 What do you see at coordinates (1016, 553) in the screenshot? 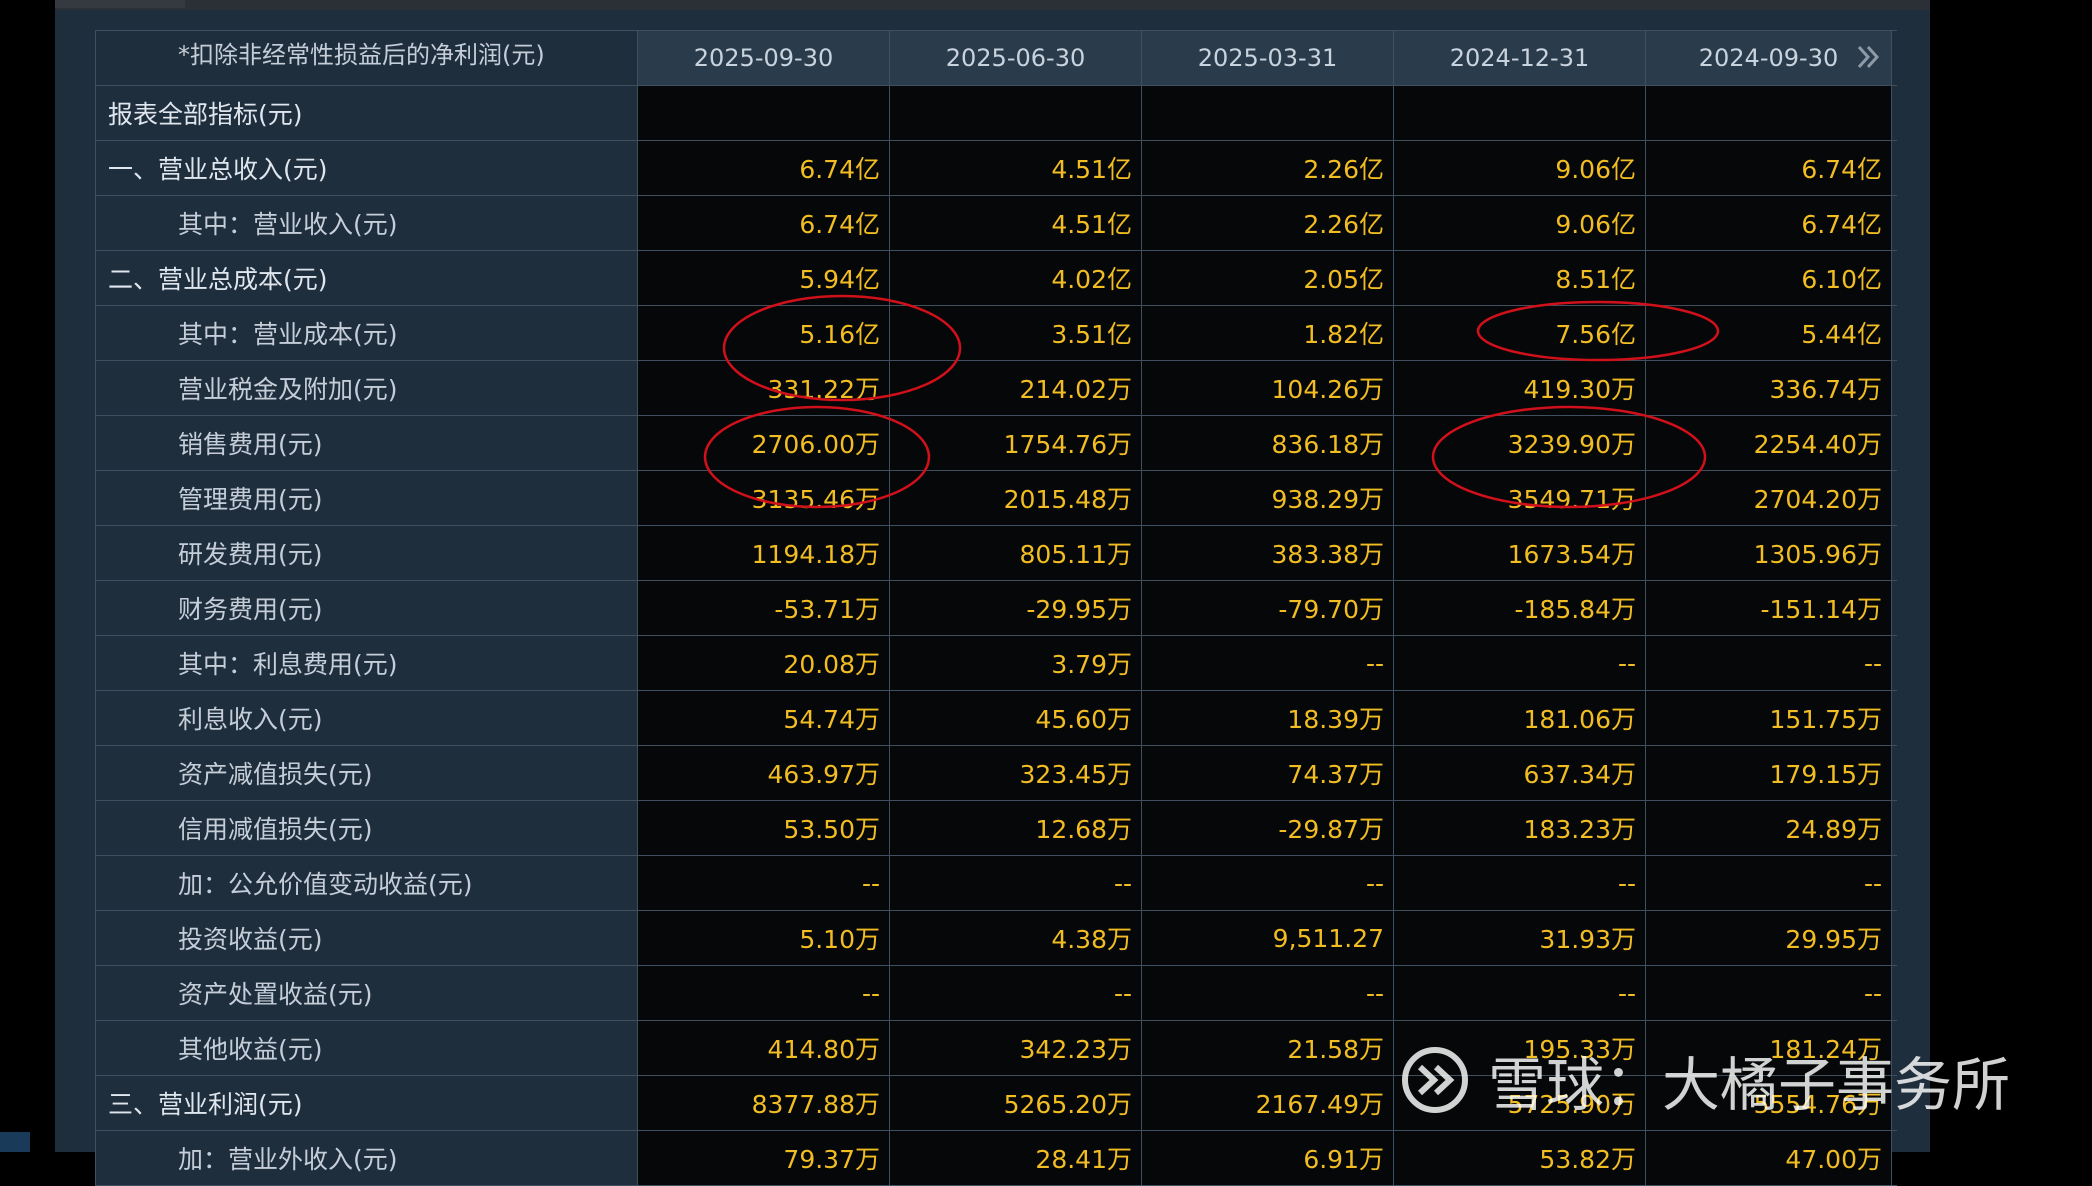
I see `value-cell: 805.11万` at bounding box center [1016, 553].